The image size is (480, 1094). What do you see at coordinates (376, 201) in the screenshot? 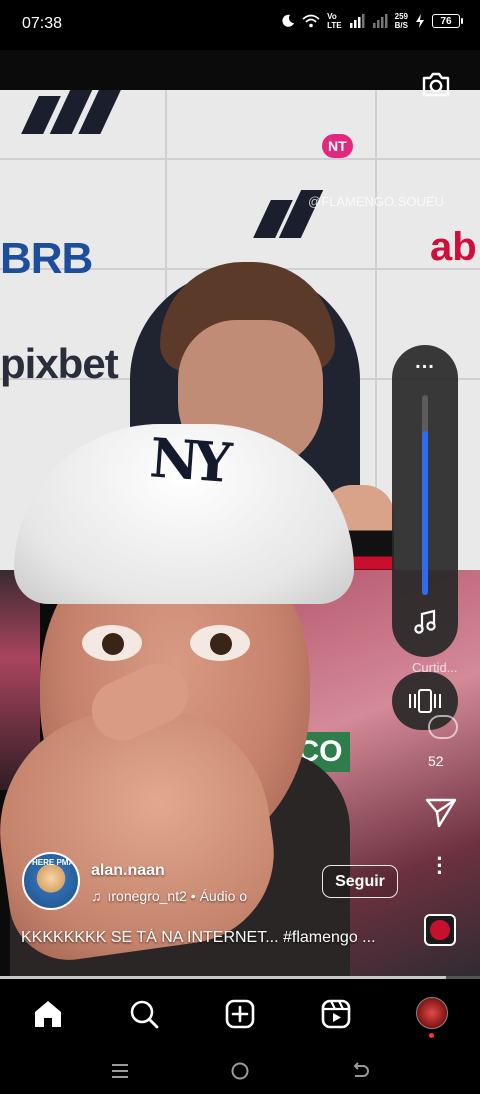
I see `video-watermark: @FLAMENGO.SOUEU` at bounding box center [376, 201].